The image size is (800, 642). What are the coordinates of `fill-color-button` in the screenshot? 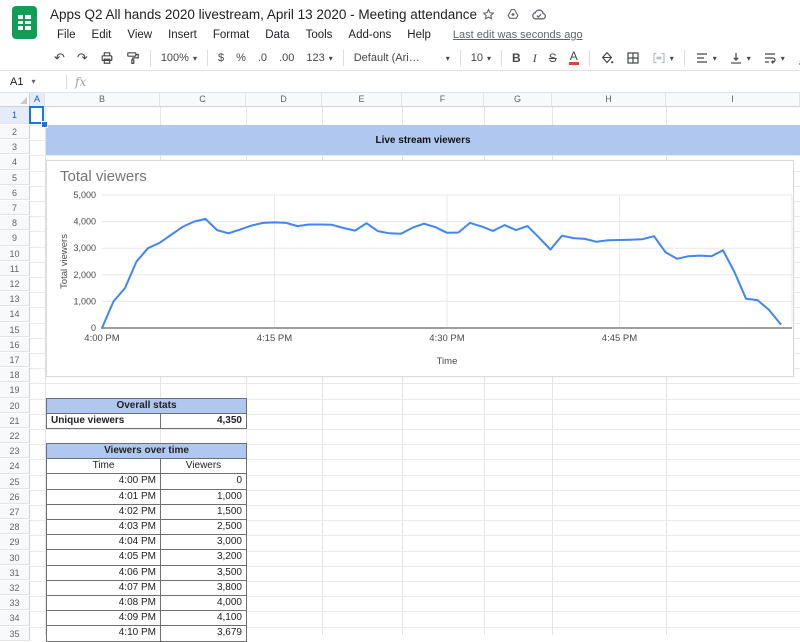 It's located at (607, 58).